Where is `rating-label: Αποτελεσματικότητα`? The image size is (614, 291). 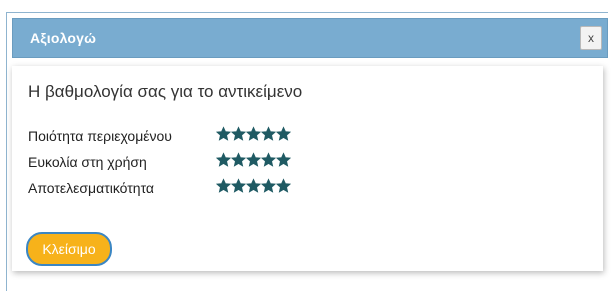
rating-label: Αποτελεσματικότητα is located at coordinates (91, 188).